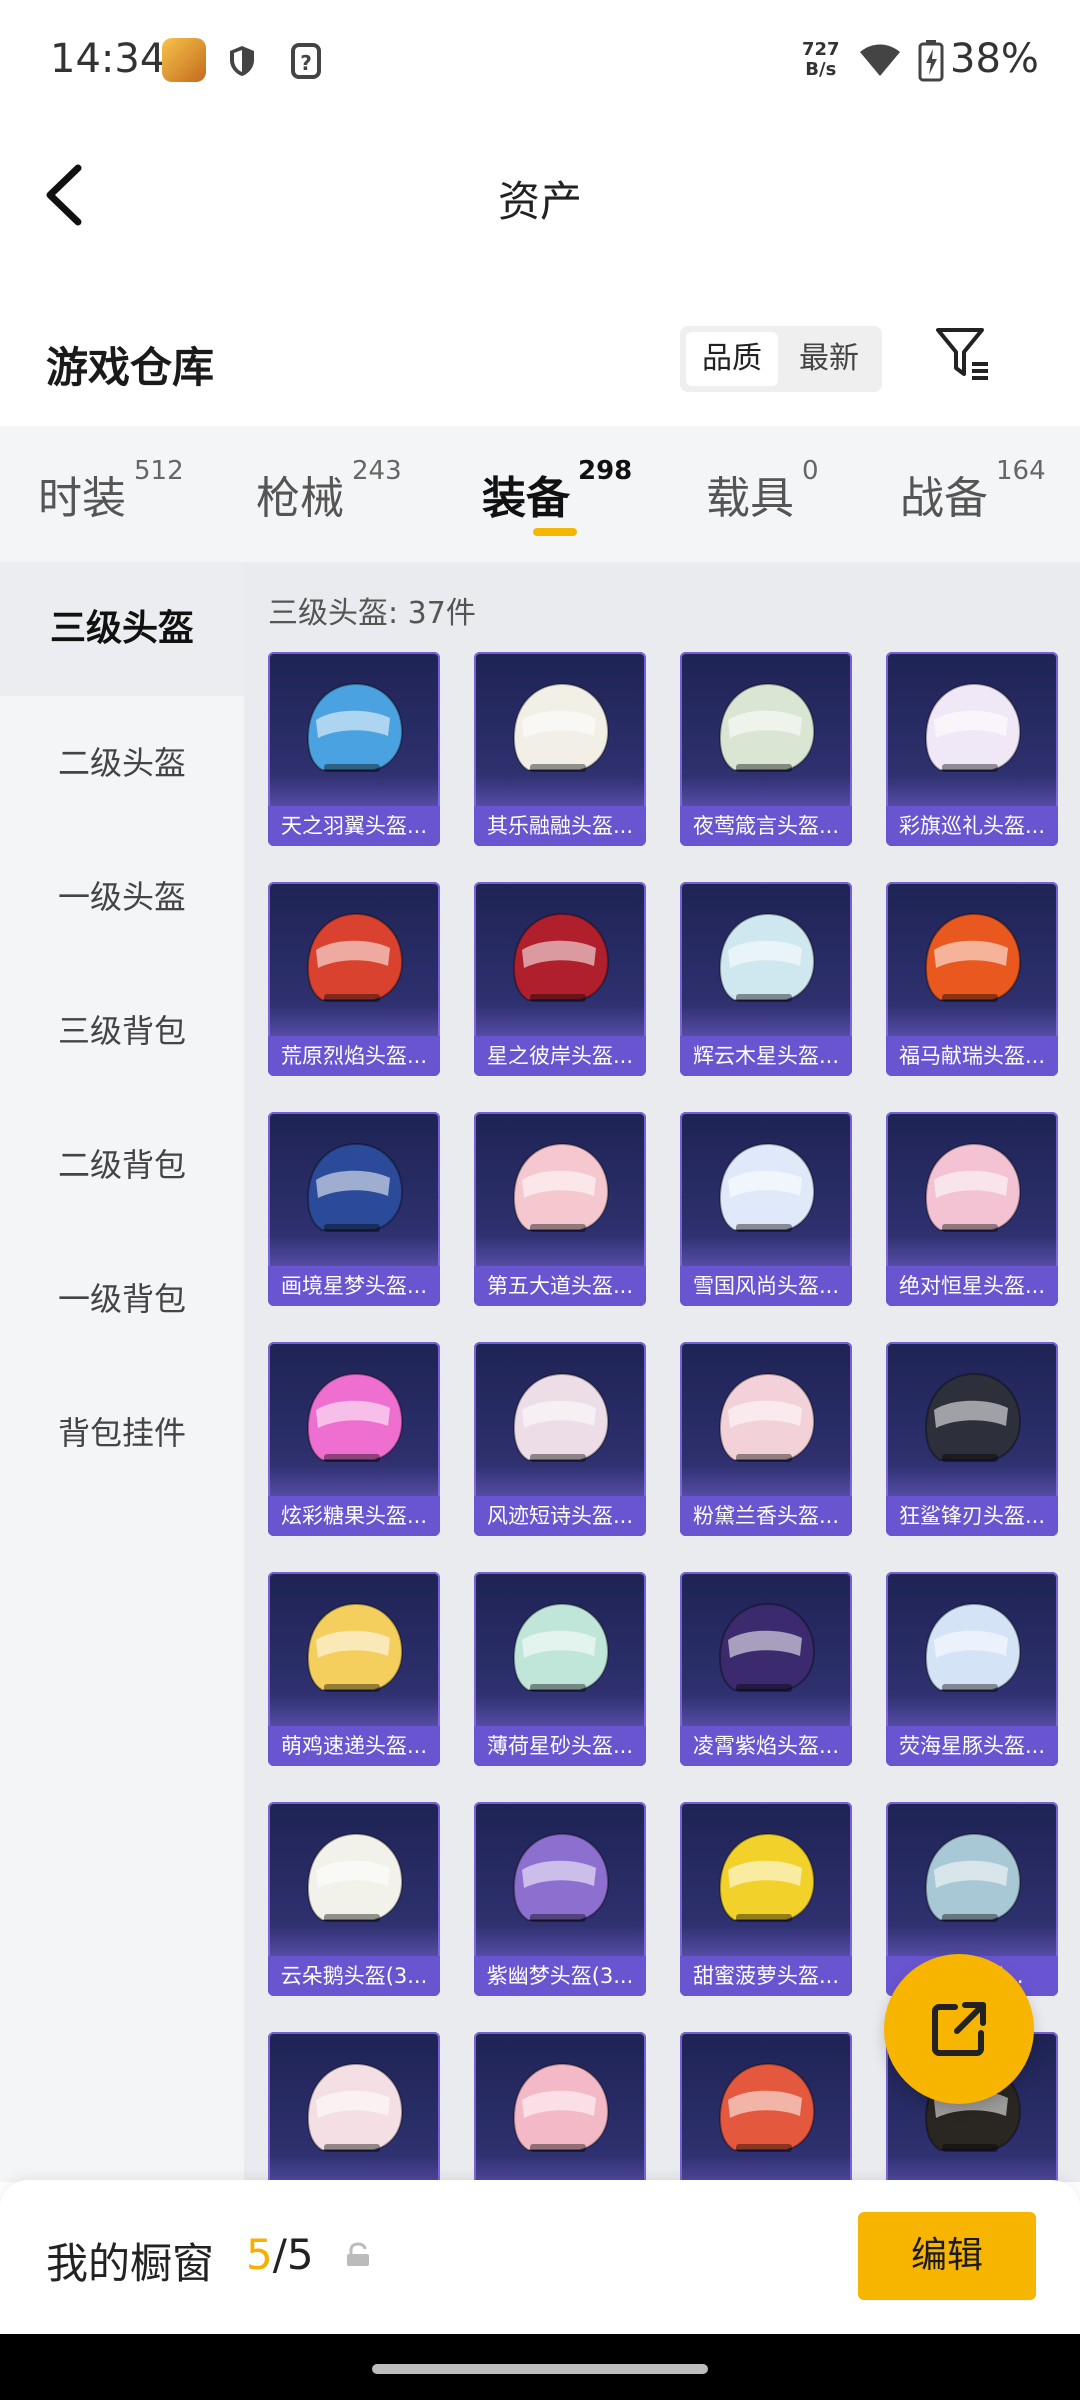  What do you see at coordinates (540, 62) in the screenshot?
I see `status-bar: 14:34 ? 727 B/s 38%` at bounding box center [540, 62].